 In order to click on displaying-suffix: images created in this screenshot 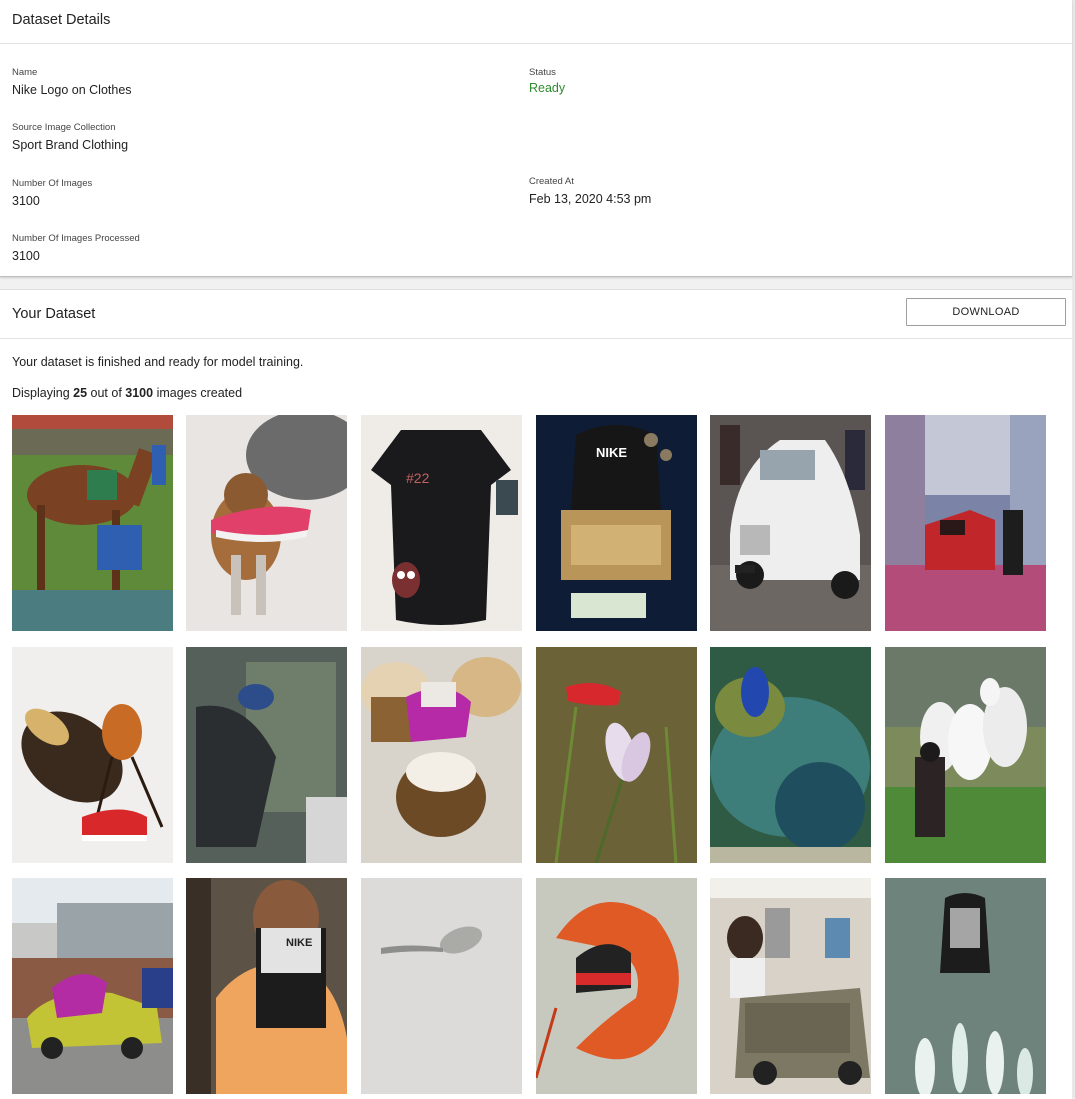, I will do `click(198, 393)`.